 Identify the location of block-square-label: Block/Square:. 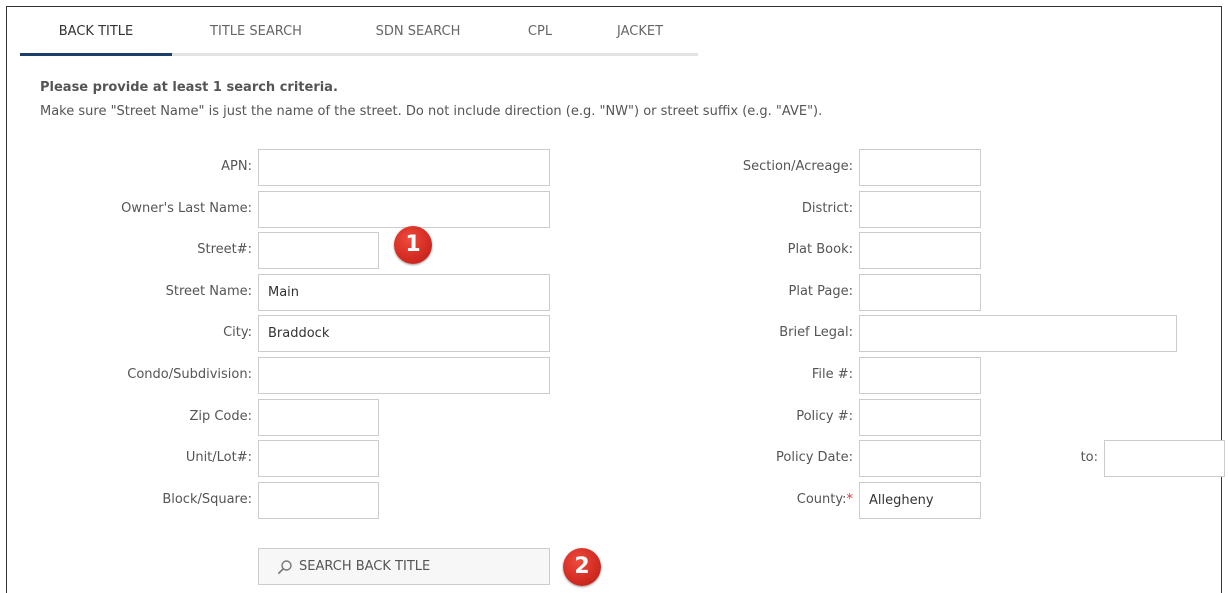
(207, 499).